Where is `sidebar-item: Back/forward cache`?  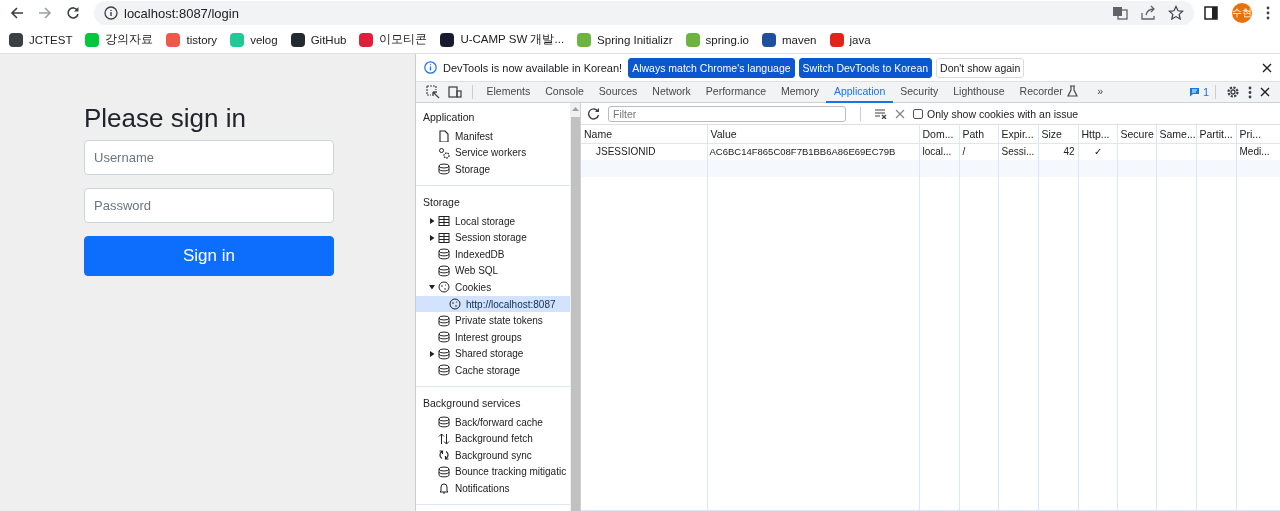 sidebar-item: Back/forward cache is located at coordinates (493, 422).